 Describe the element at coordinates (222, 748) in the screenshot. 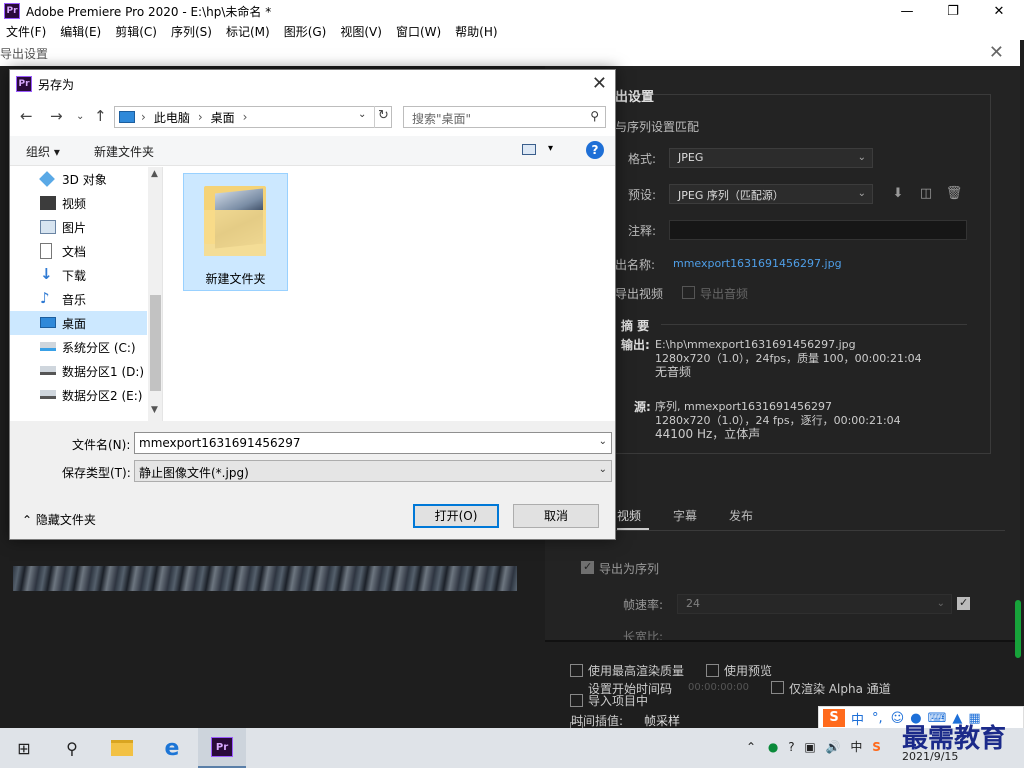

I see `taskbar-premiere: Pr` at that location.